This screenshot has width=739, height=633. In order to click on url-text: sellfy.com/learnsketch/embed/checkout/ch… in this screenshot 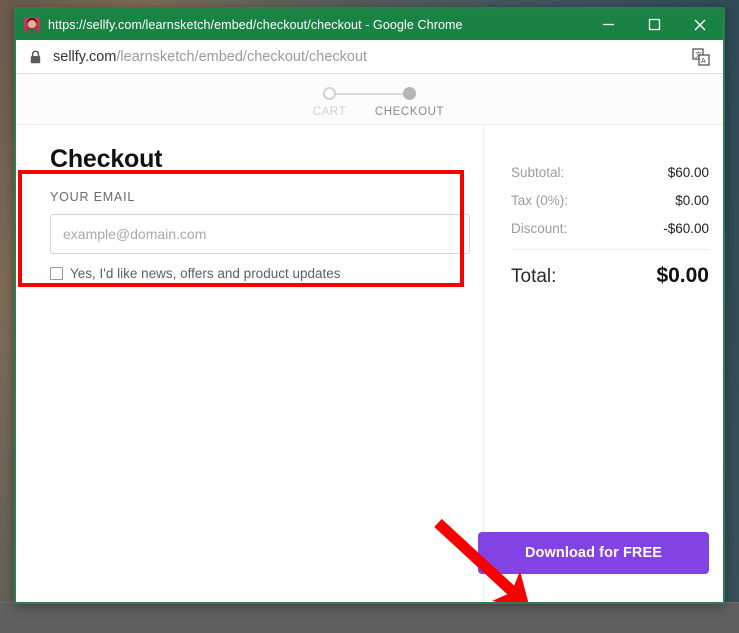, I will do `click(372, 57)`.